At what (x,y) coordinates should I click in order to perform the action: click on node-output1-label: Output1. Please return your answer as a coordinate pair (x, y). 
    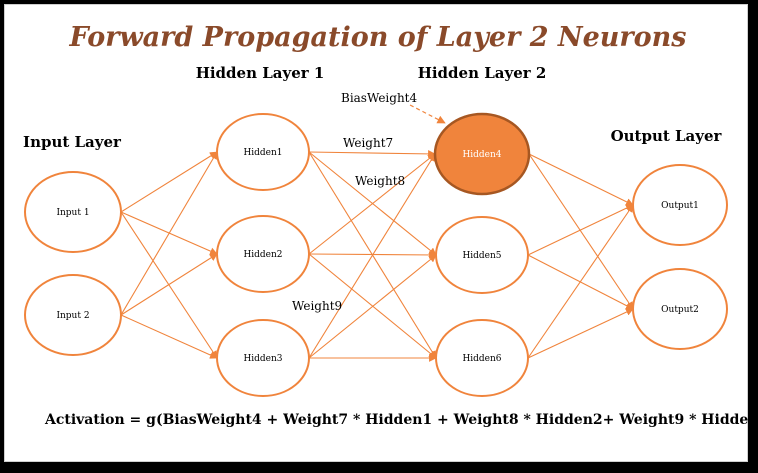
    Looking at the image, I should click on (680, 206).